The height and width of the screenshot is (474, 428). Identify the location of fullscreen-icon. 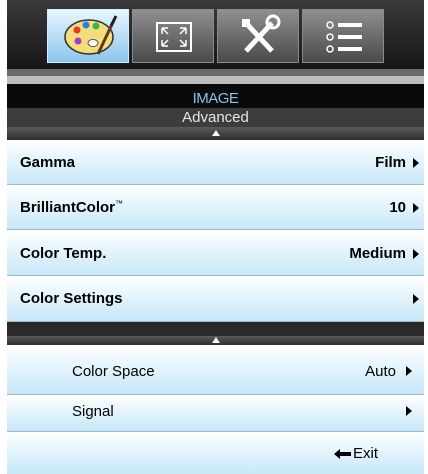
(174, 37).